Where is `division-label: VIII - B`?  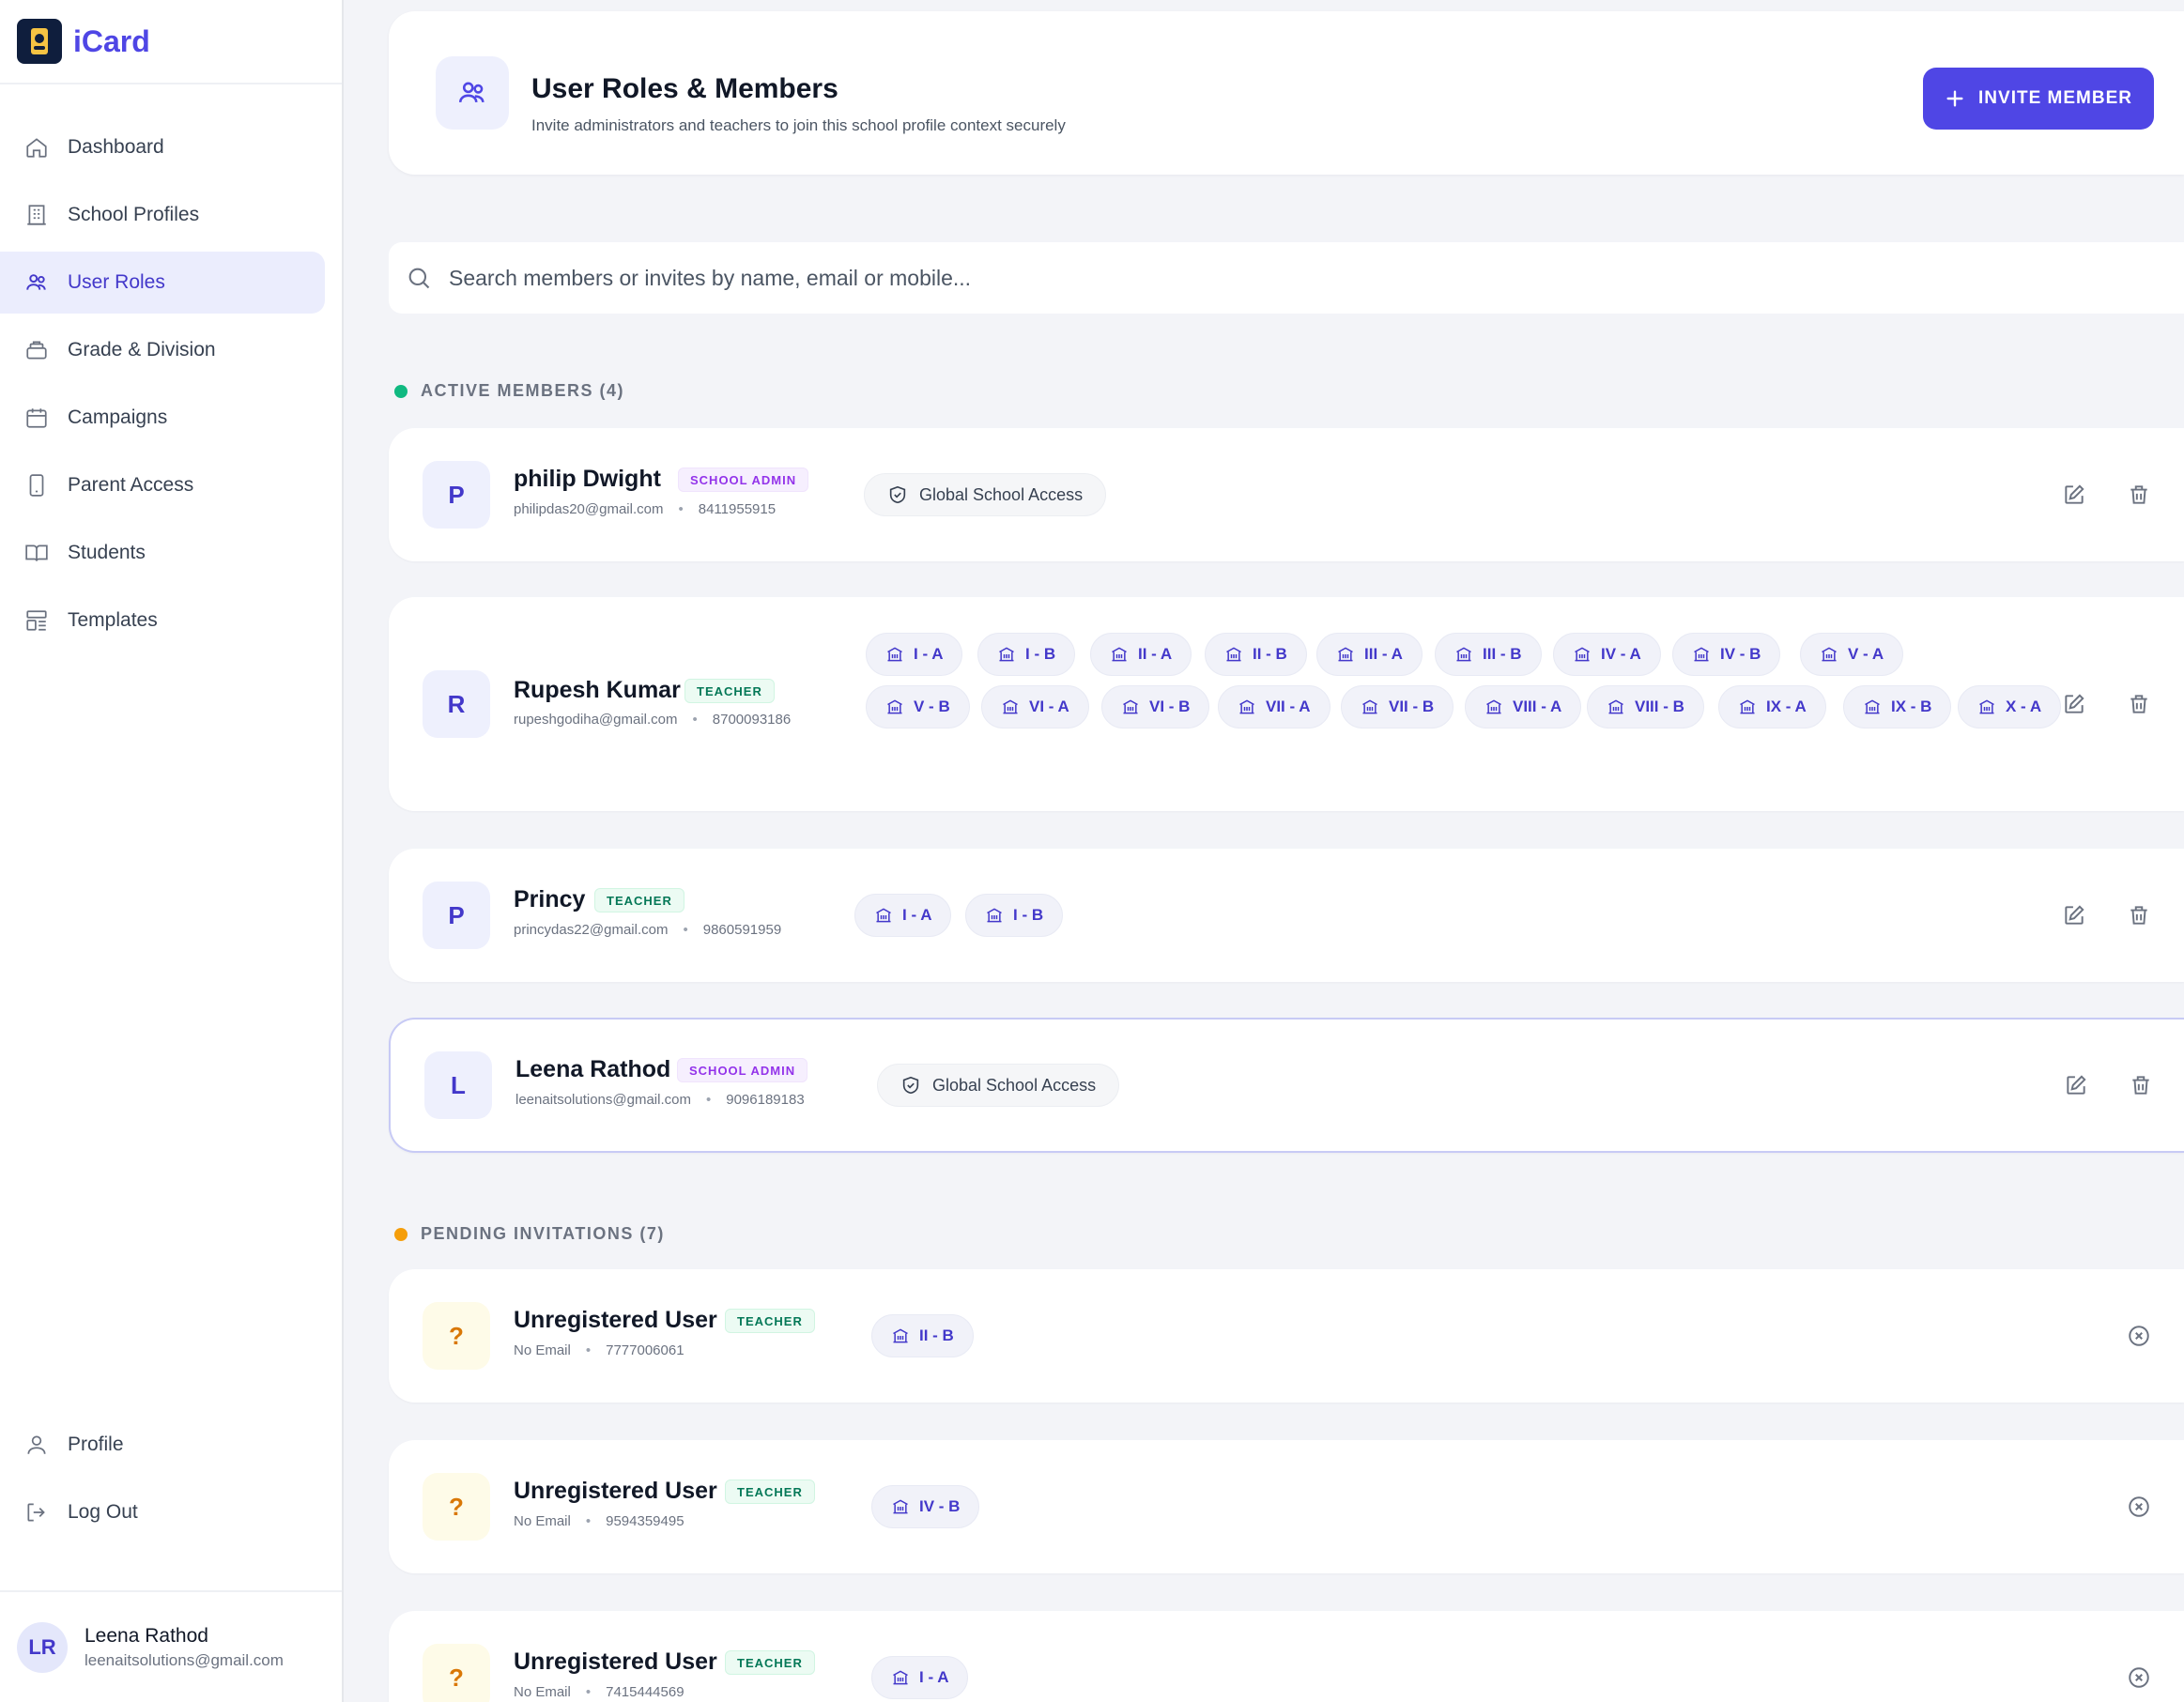 division-label: VIII - B is located at coordinates (1659, 706).